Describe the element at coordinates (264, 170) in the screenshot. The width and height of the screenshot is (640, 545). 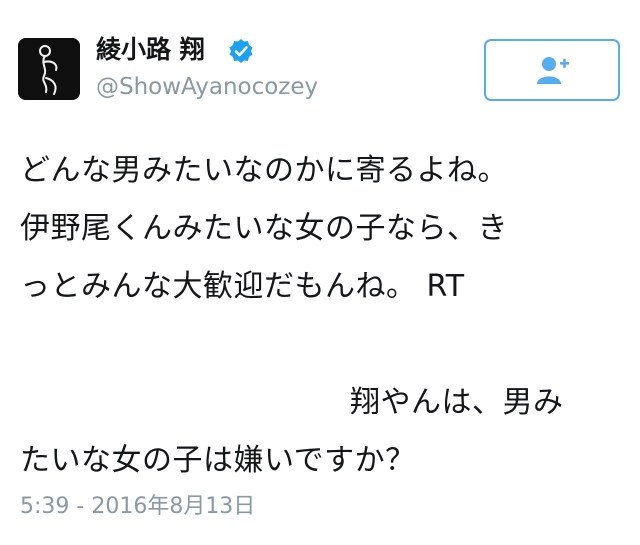
I see `tweet-line: どんな男みたいなのかに寄るよね。` at that location.